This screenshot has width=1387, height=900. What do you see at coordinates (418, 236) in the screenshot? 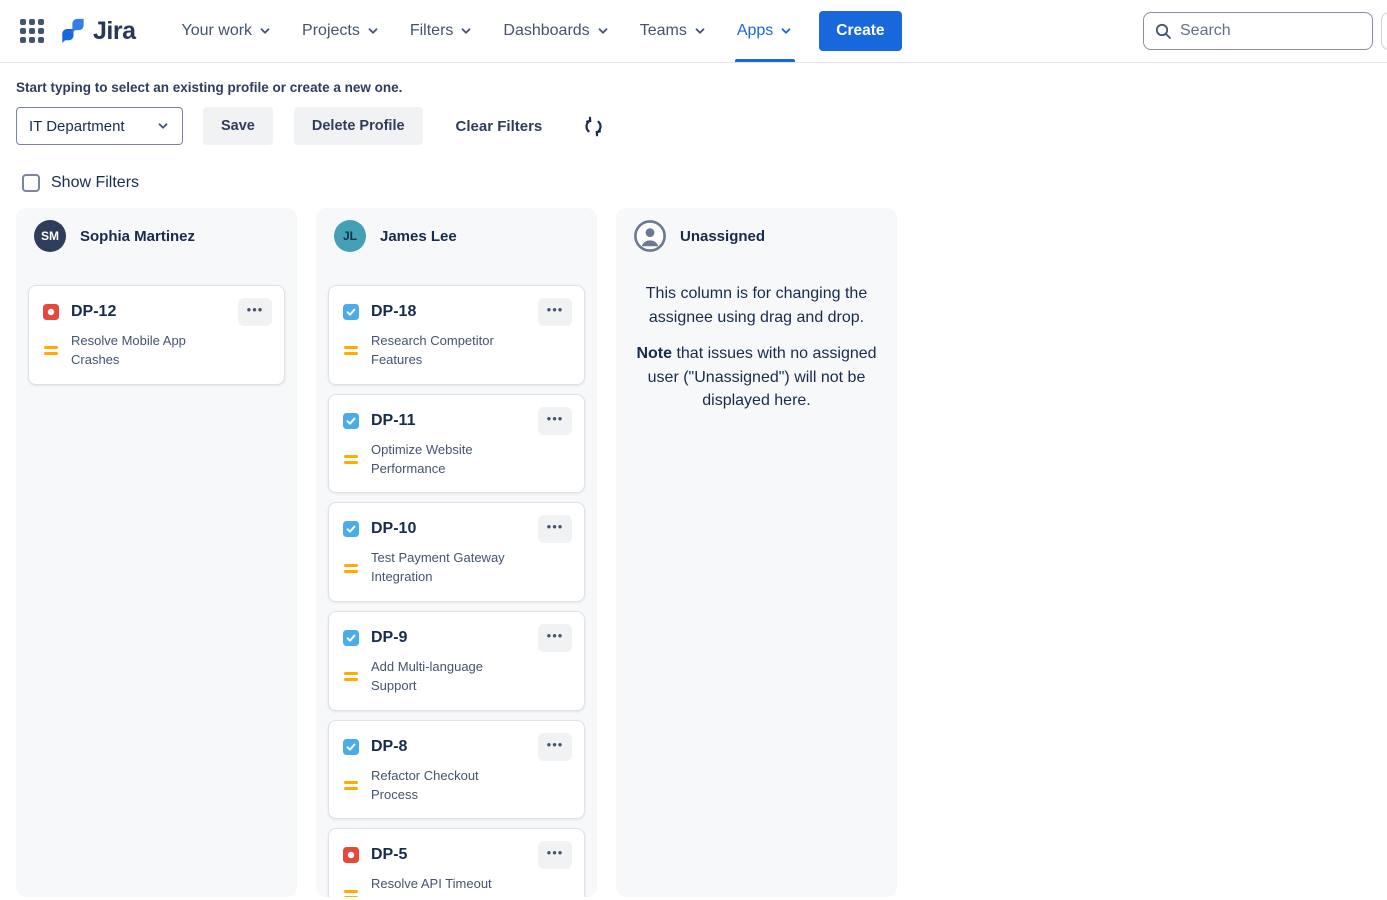
I see `column-name: James Lee` at bounding box center [418, 236].